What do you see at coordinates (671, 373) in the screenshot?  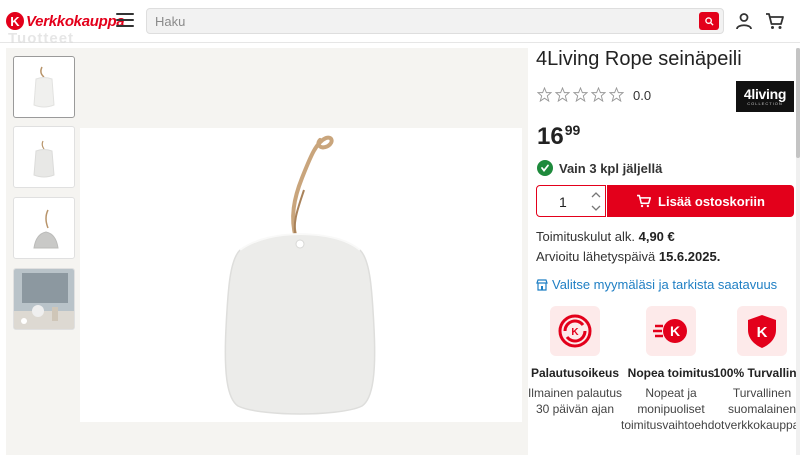 I see `feature-title: Nopea toimitus` at bounding box center [671, 373].